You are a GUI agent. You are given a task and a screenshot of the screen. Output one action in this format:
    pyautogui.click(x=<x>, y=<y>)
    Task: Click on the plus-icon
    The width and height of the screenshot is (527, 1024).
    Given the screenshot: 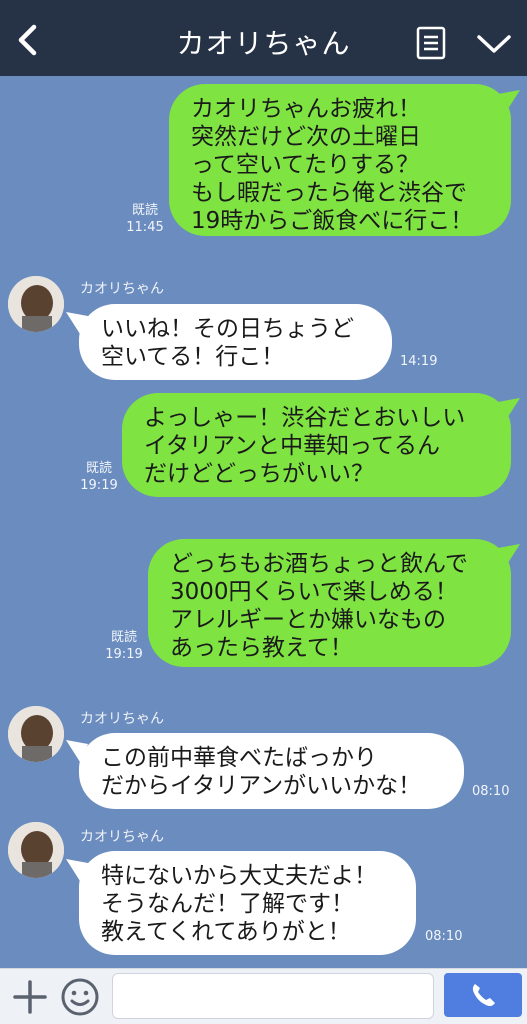 What is the action you would take?
    pyautogui.click(x=30, y=997)
    